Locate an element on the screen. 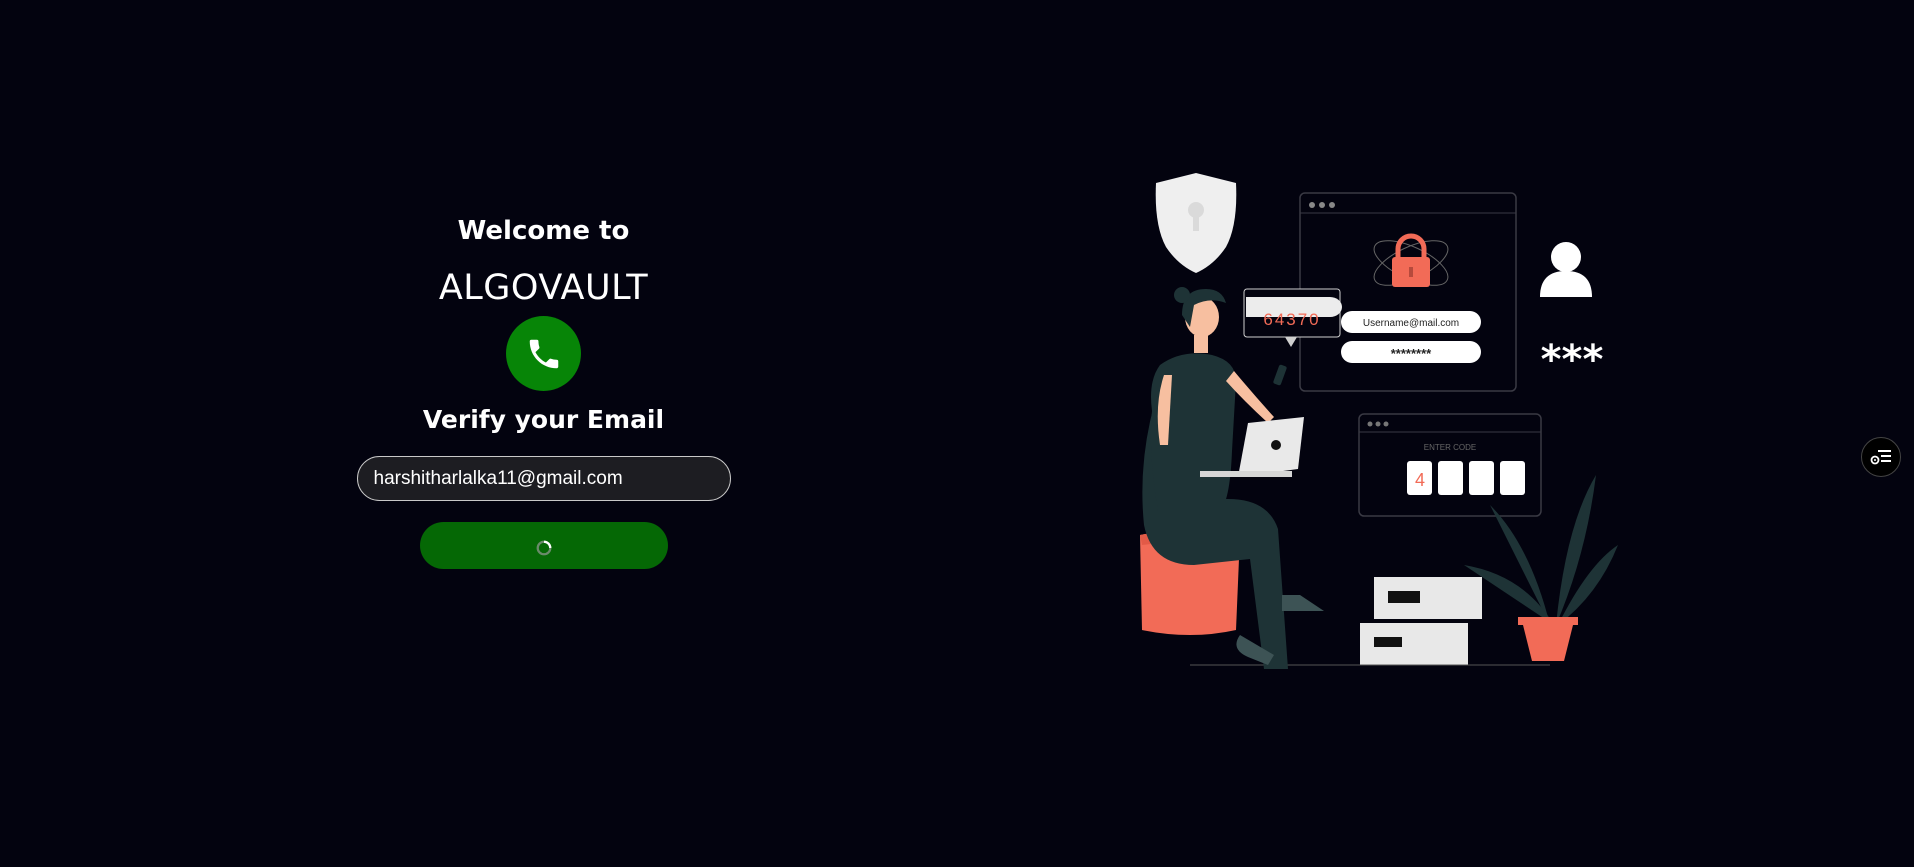 This screenshot has width=1914, height=867. phone-icon is located at coordinates (543, 353).